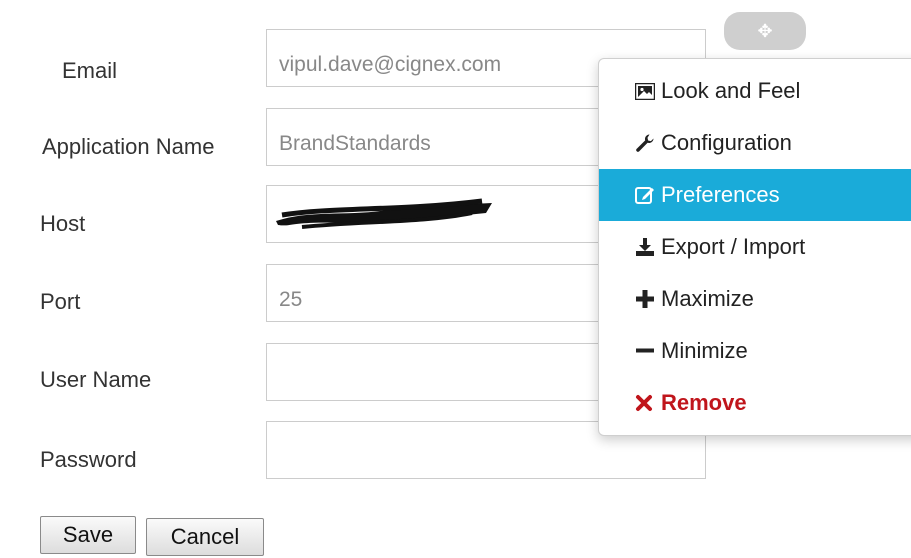  I want to click on menu-item-label: Maximize, so click(707, 298).